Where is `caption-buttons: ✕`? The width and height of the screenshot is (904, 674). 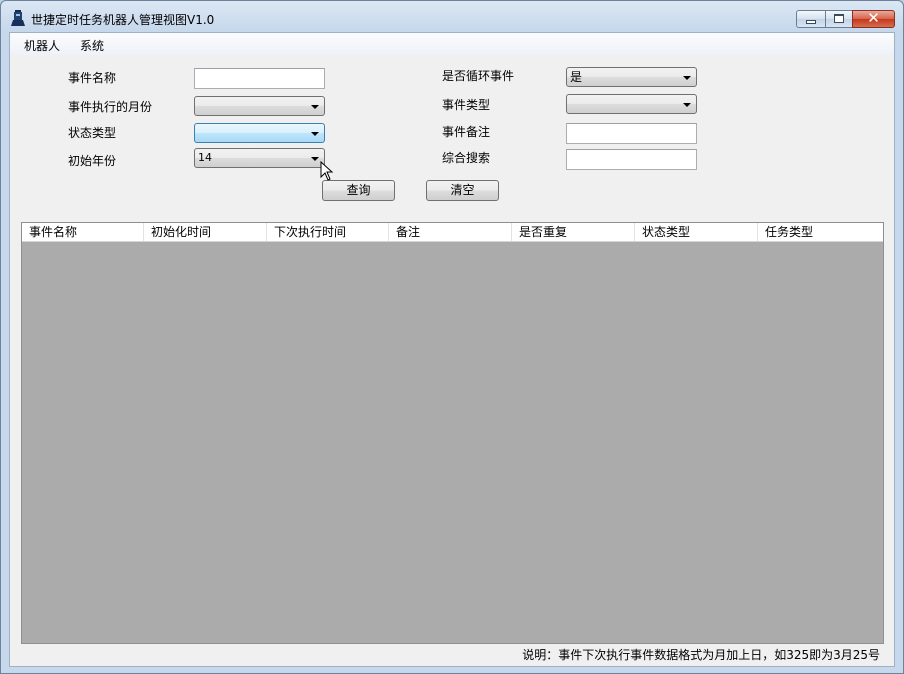 caption-buttons: ✕ is located at coordinates (845, 18).